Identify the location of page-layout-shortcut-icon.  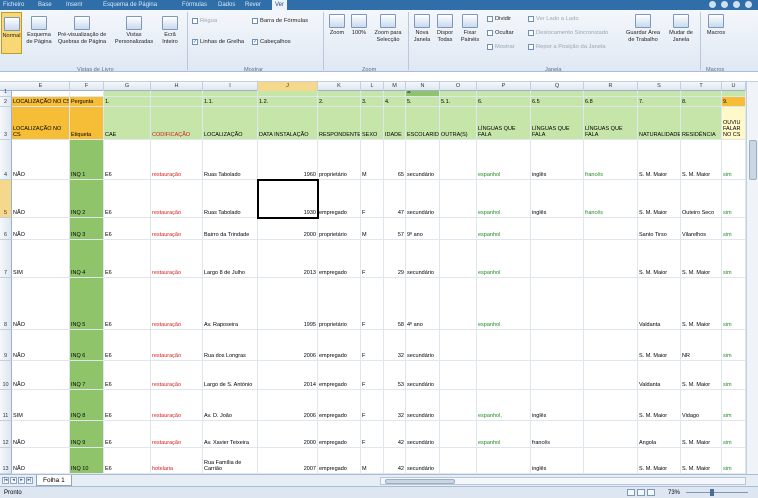
(641, 492).